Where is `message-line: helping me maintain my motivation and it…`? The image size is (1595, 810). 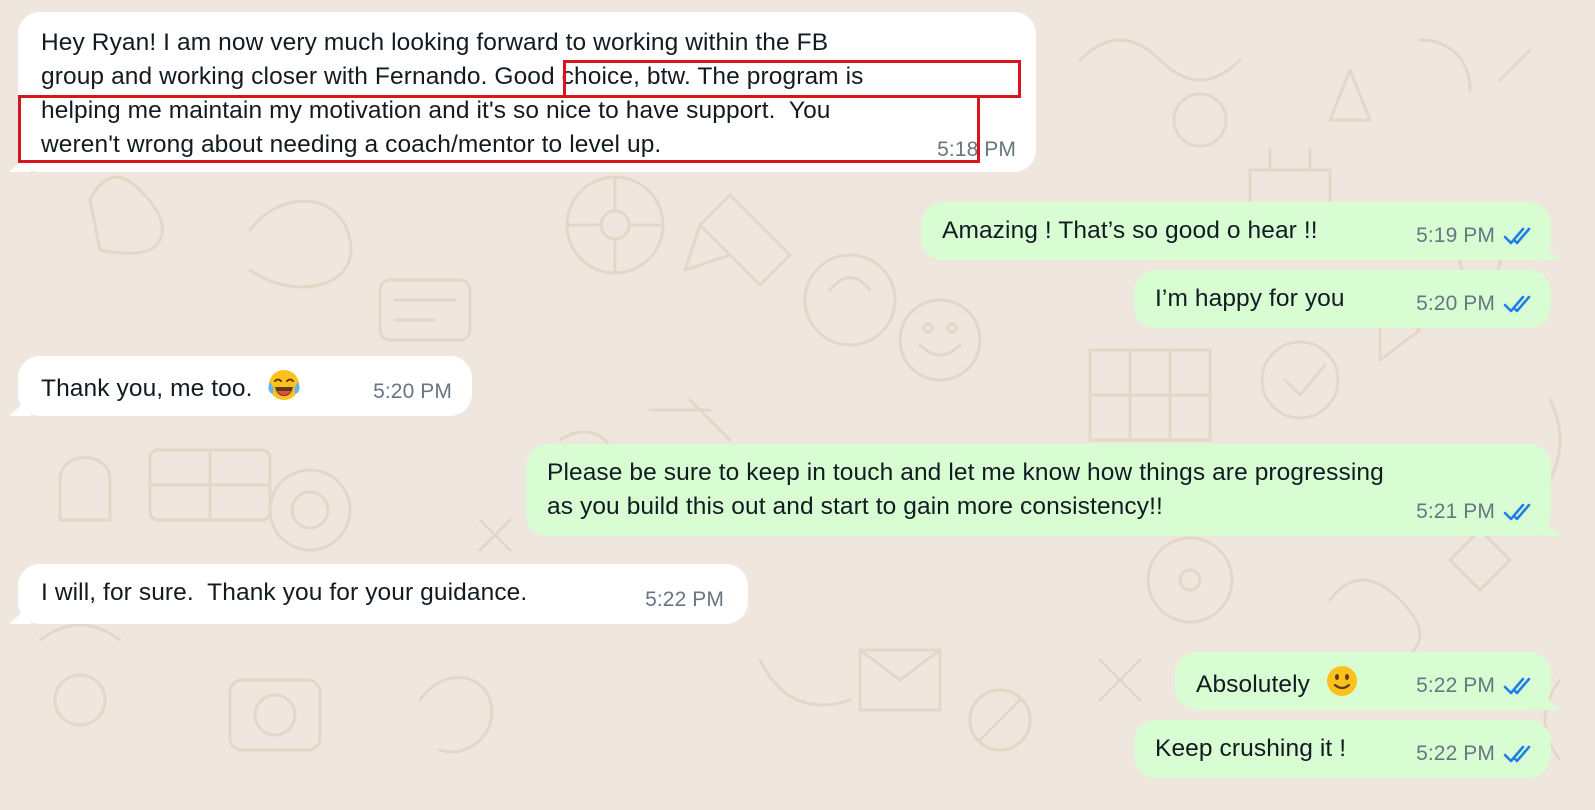 message-line: helping me maintain my motivation and it… is located at coordinates (436, 110).